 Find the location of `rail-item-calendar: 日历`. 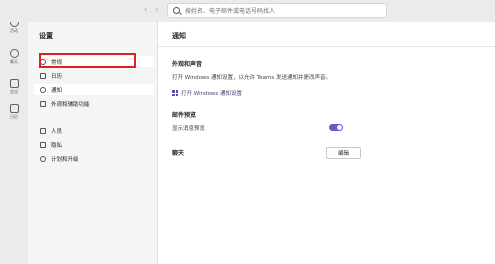

rail-item-calendar: 日历 is located at coordinates (14, 112).